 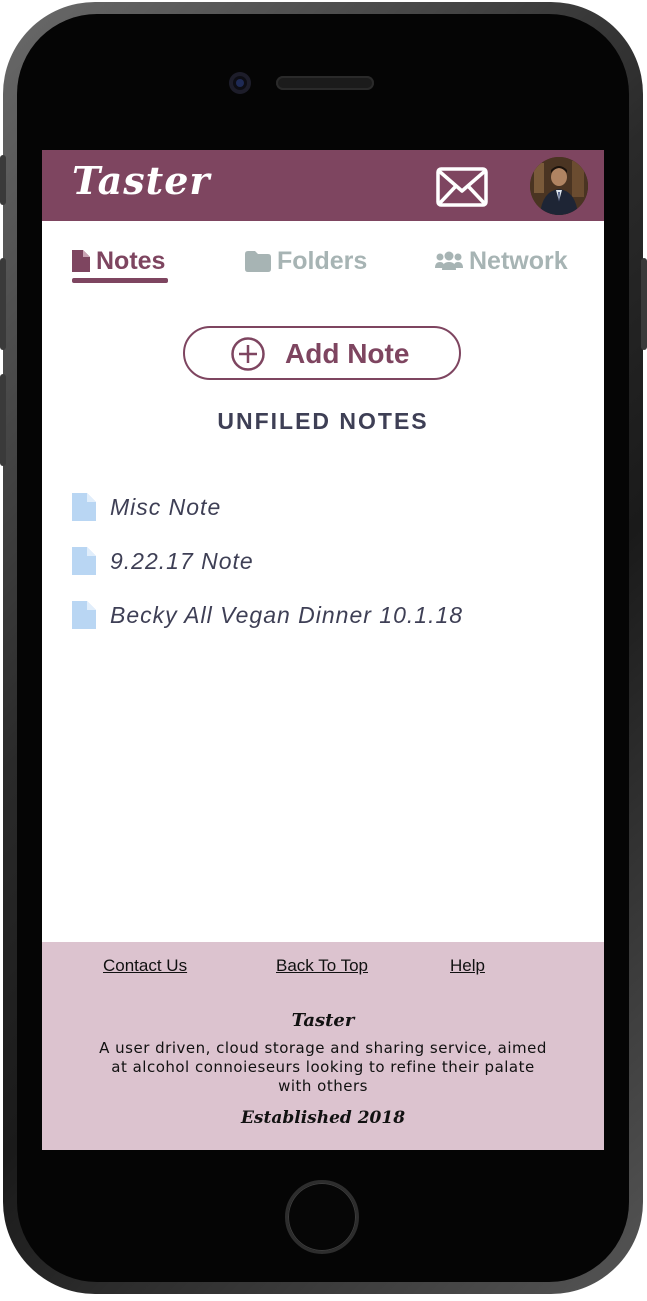 I want to click on envelope-icon, so click(x=462, y=187).